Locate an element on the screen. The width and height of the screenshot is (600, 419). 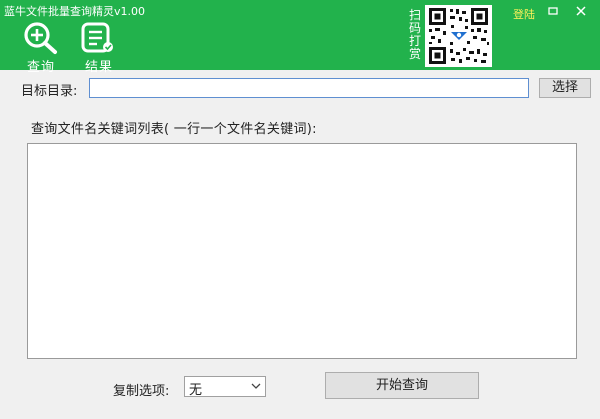
window-title: 蓝牛文件批量查询精灵v1.00 is located at coordinates (75, 11).